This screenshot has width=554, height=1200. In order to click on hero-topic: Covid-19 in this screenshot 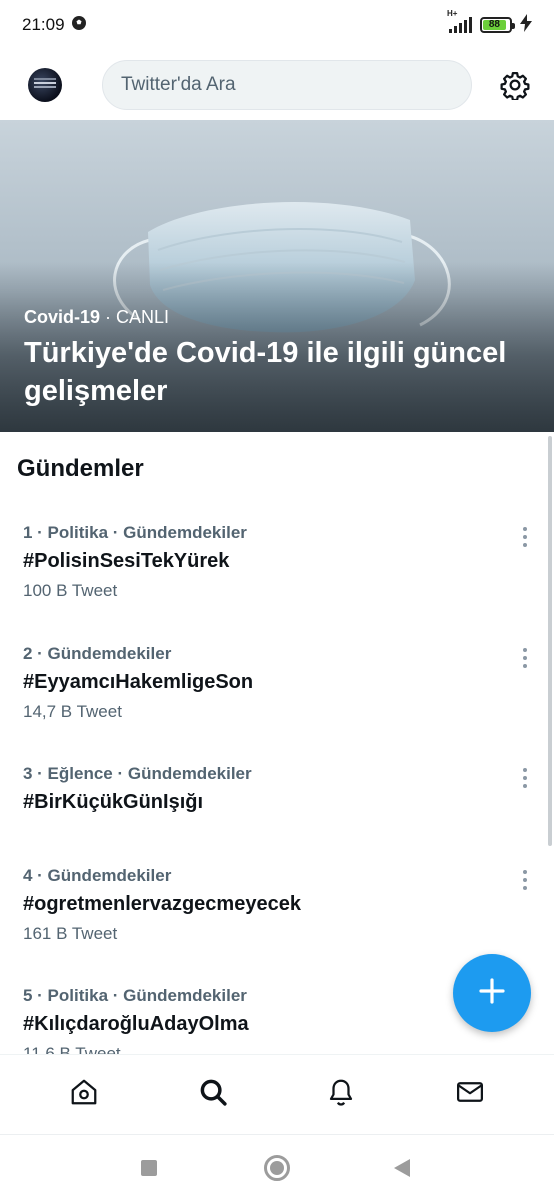, I will do `click(62, 317)`.